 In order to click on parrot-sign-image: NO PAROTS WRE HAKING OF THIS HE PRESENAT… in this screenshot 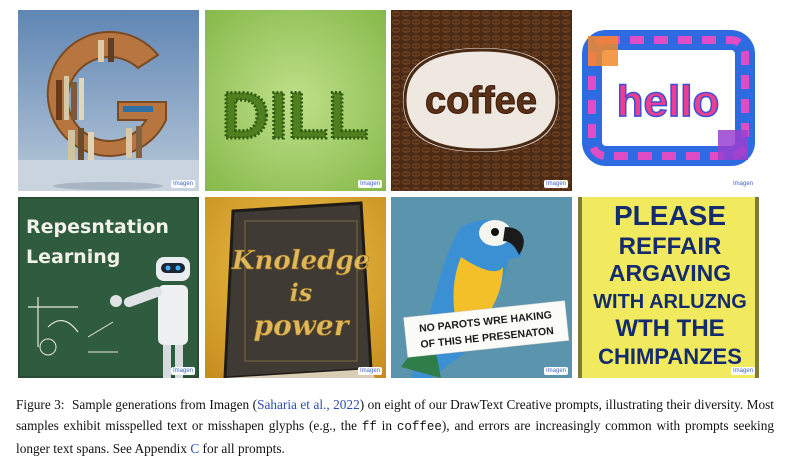, I will do `click(481, 287)`.